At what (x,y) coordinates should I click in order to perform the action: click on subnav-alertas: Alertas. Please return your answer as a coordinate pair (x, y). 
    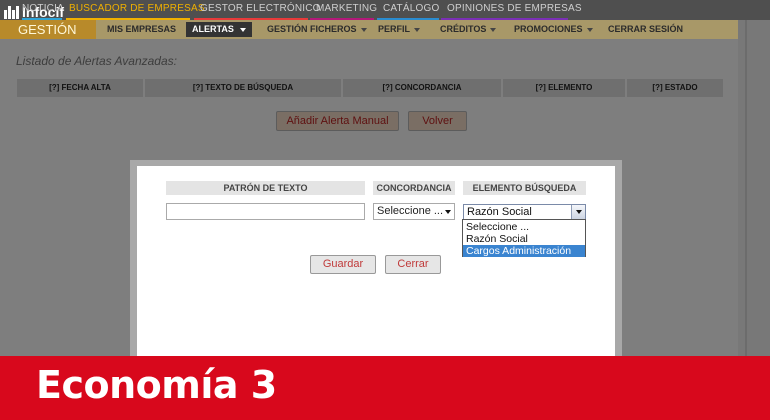
    Looking at the image, I should click on (219, 29).